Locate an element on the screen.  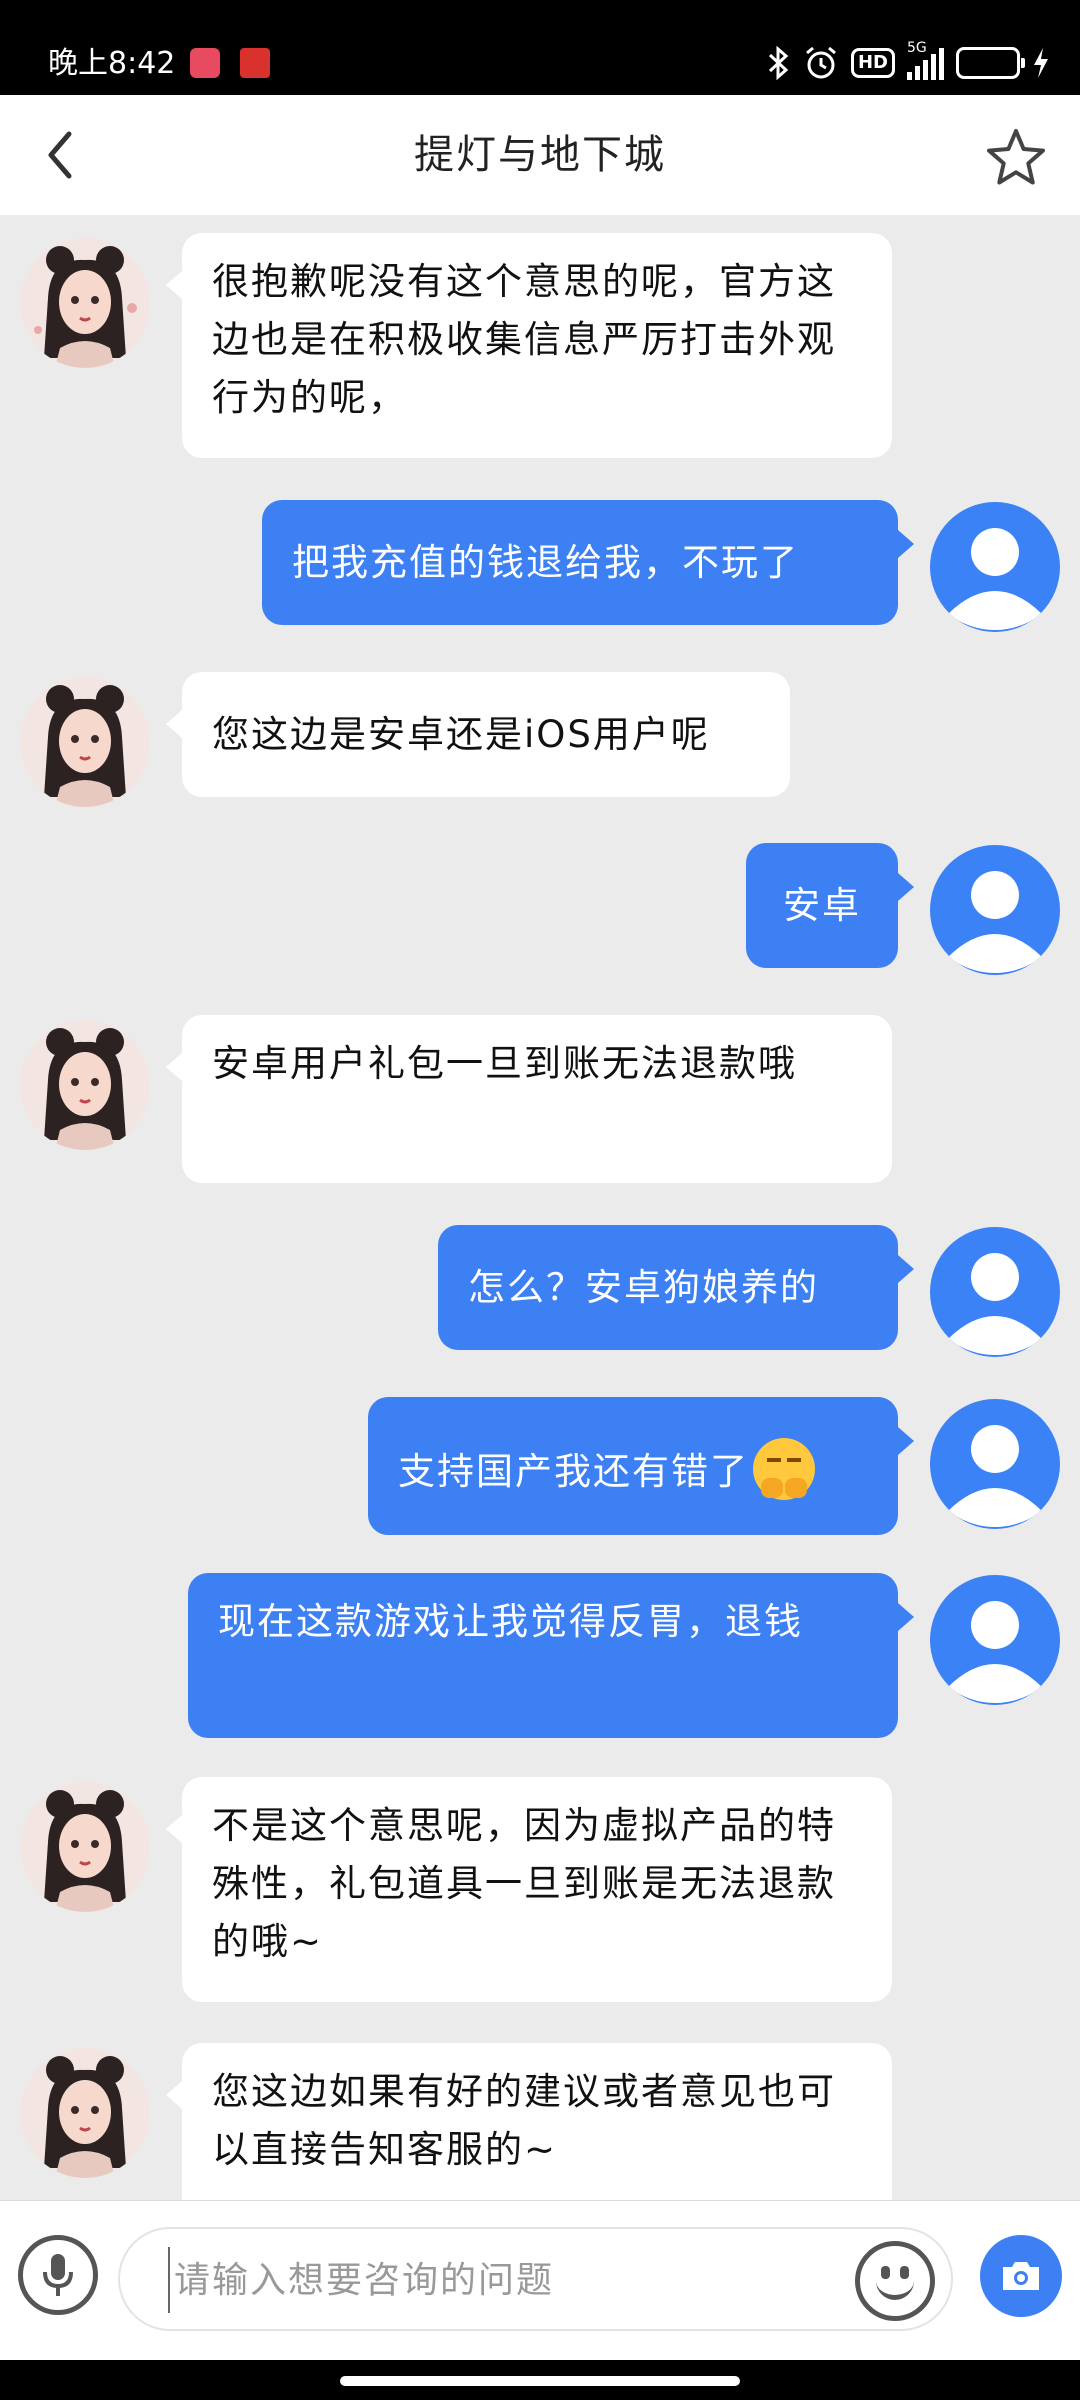
message-bubble-agent: 您这边如果有好的建议或者意见也可以直接告知客服的~ is located at coordinates (529, 2121).